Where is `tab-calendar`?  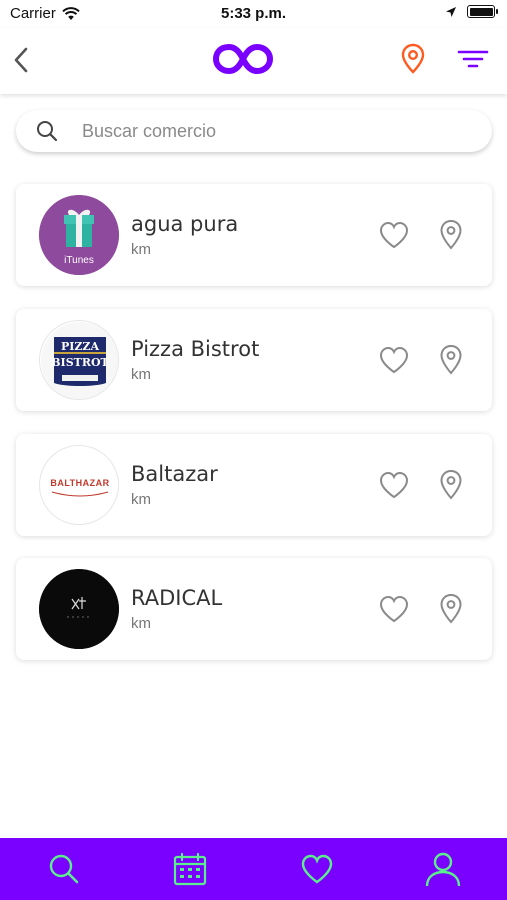 tab-calendar is located at coordinates (190, 869).